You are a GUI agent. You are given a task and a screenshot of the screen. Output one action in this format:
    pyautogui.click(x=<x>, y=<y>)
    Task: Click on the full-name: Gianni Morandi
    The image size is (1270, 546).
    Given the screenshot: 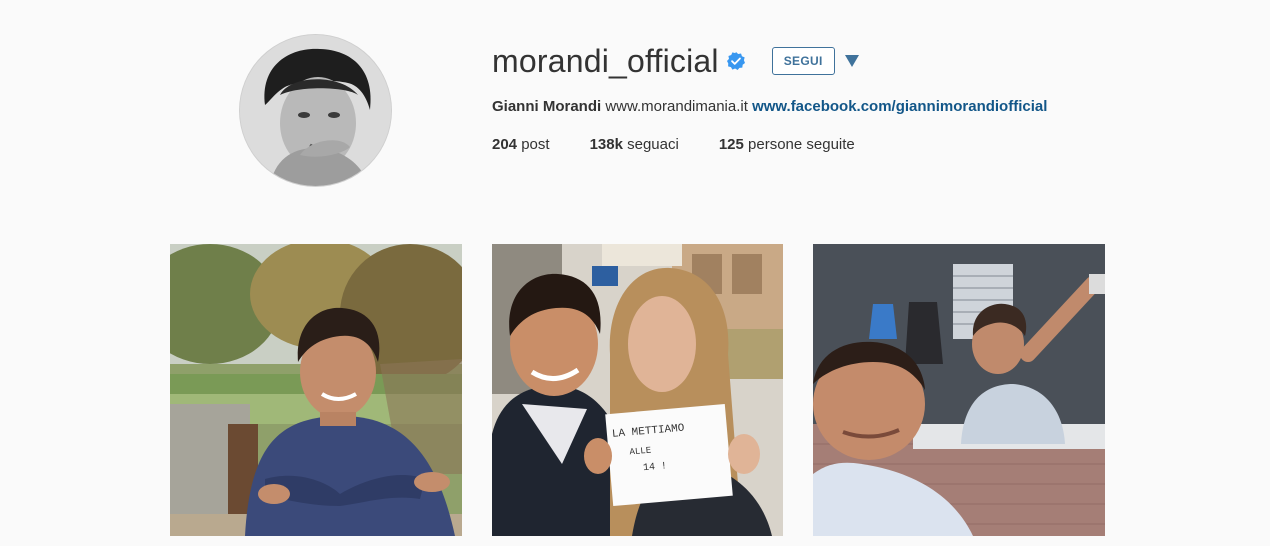 What is the action you would take?
    pyautogui.click(x=547, y=106)
    